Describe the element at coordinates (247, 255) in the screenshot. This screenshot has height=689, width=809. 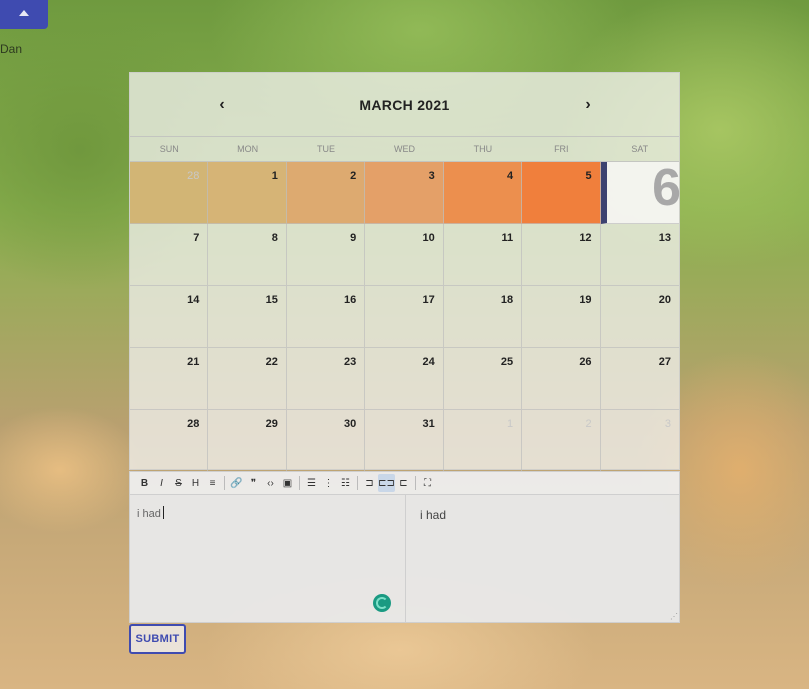
I see `calendar-day: 8` at that location.